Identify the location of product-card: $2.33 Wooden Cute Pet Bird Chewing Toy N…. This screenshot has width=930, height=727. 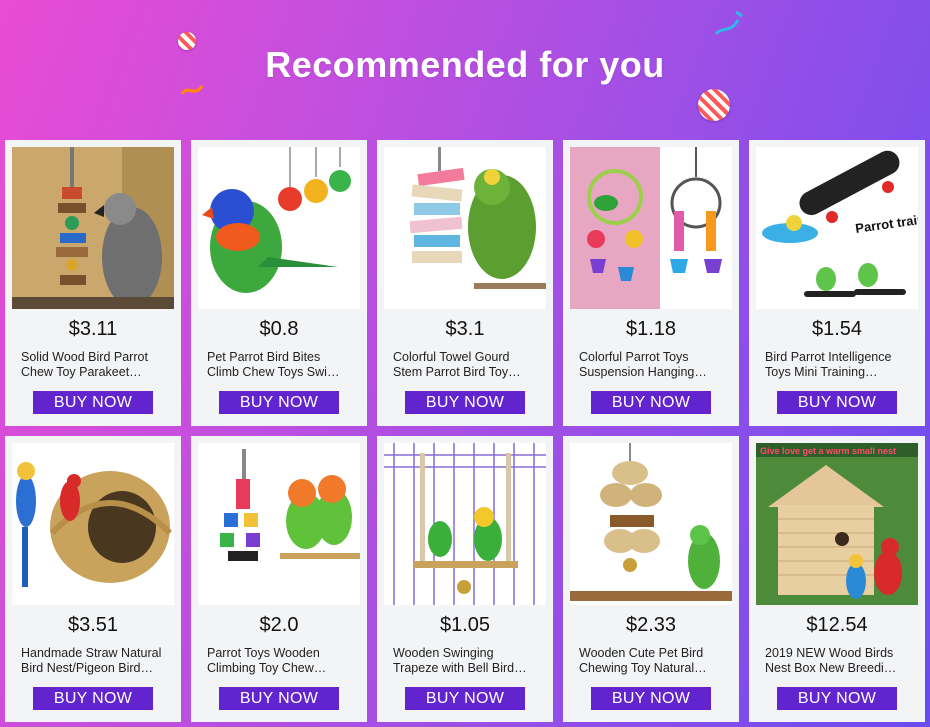
(651, 579).